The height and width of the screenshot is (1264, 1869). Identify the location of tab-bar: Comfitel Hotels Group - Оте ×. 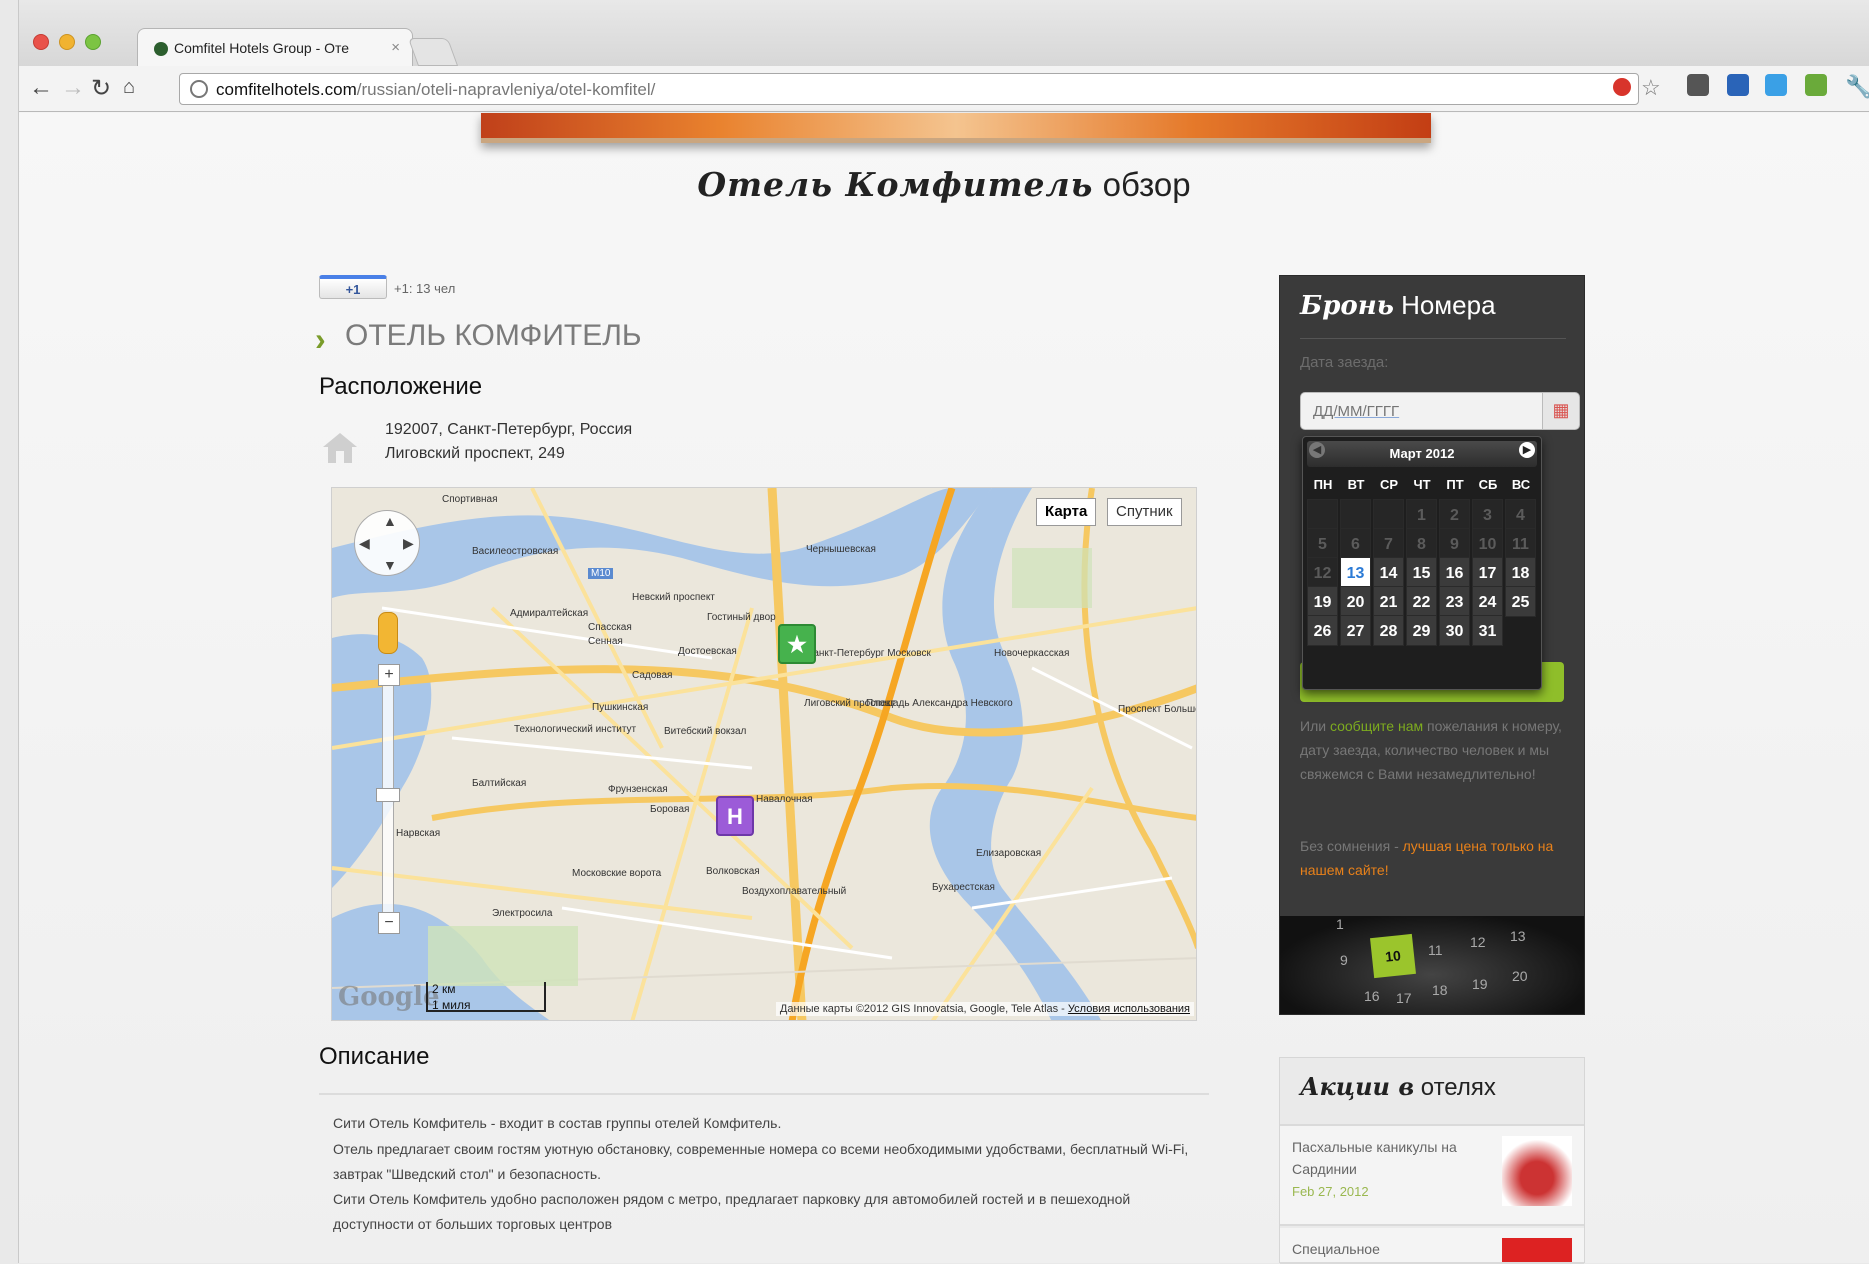
(944, 34).